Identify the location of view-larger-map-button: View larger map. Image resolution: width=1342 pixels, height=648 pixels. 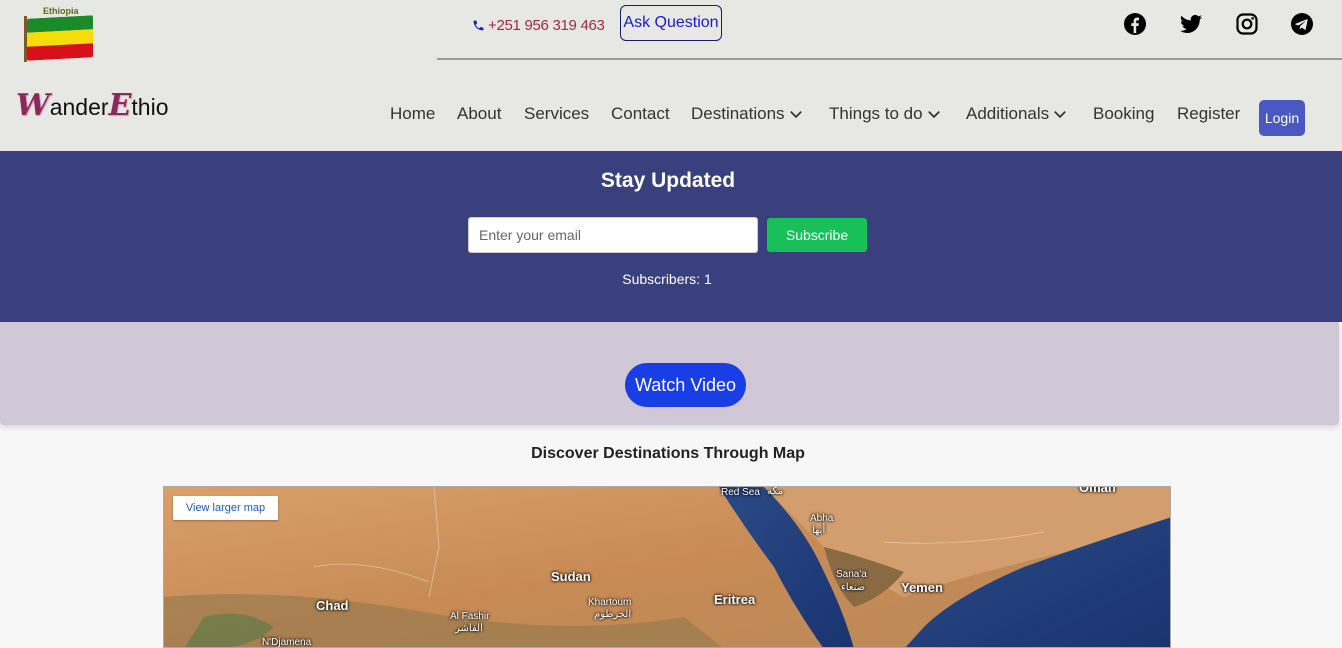
(225, 508).